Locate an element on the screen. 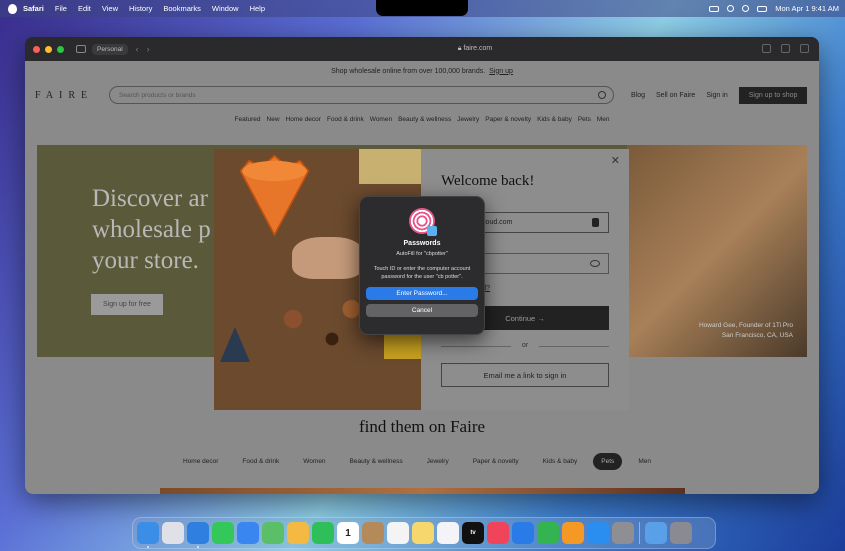  cat-paper: Paper & novelty is located at coordinates (508, 119).